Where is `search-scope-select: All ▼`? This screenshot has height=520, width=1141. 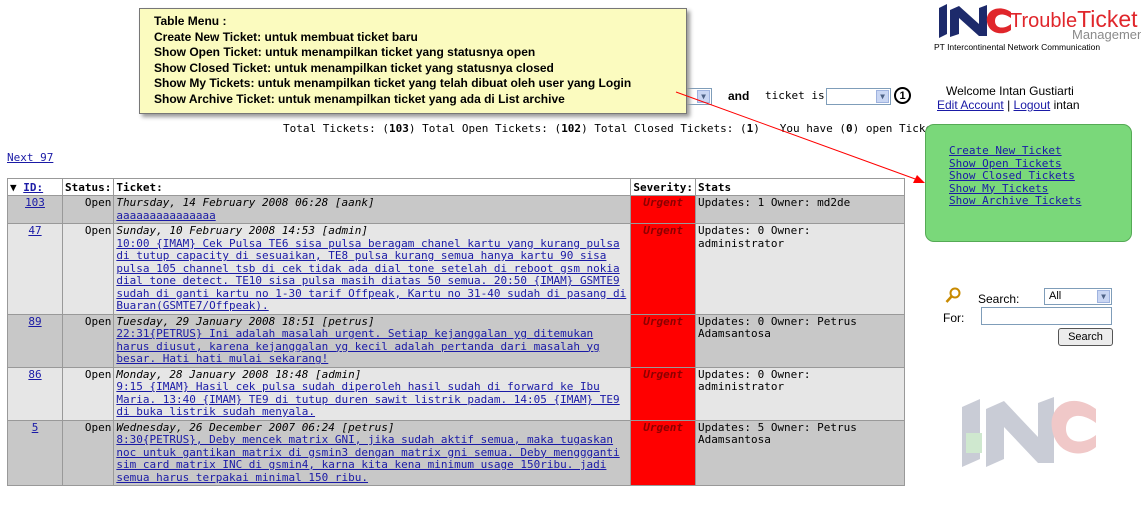
search-scope-select: All ▼ is located at coordinates (1078, 296).